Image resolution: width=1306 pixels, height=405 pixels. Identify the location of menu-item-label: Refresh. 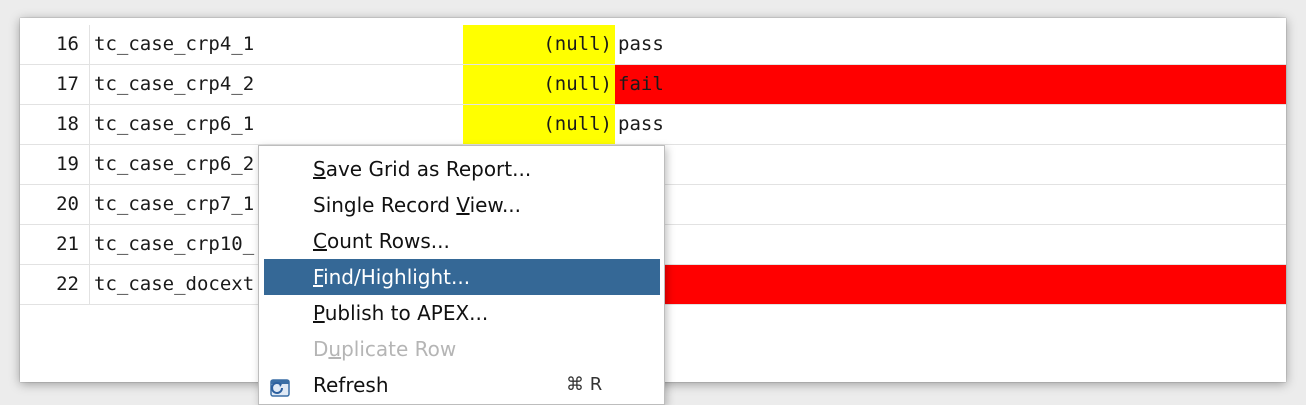
(351, 385).